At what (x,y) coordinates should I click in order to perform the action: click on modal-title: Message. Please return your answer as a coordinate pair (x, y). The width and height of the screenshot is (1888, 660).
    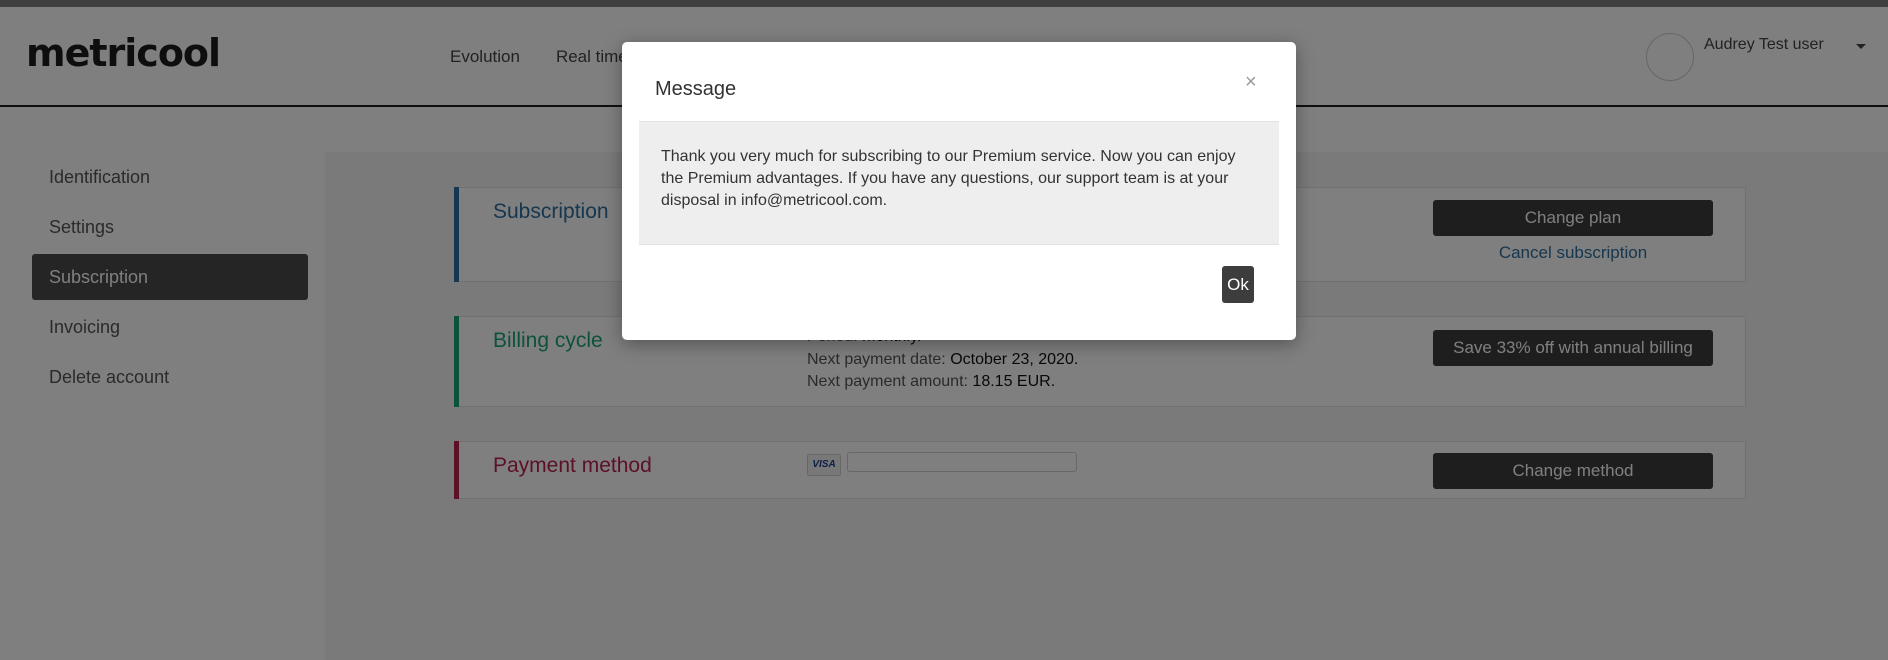
    Looking at the image, I should click on (696, 89).